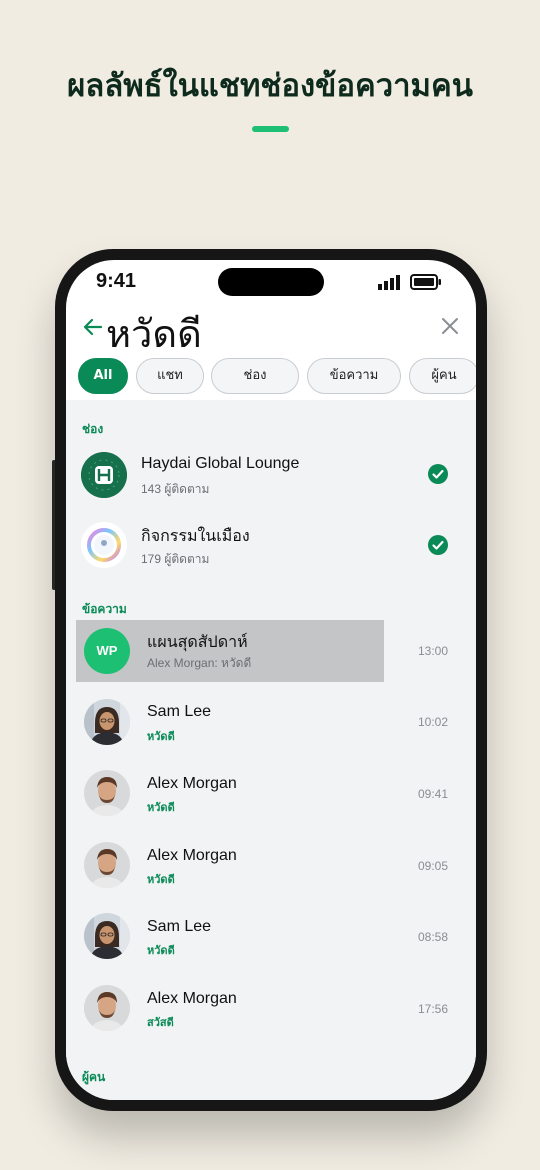 This screenshot has height=1170, width=540. I want to click on battery-icon, so click(425, 282).